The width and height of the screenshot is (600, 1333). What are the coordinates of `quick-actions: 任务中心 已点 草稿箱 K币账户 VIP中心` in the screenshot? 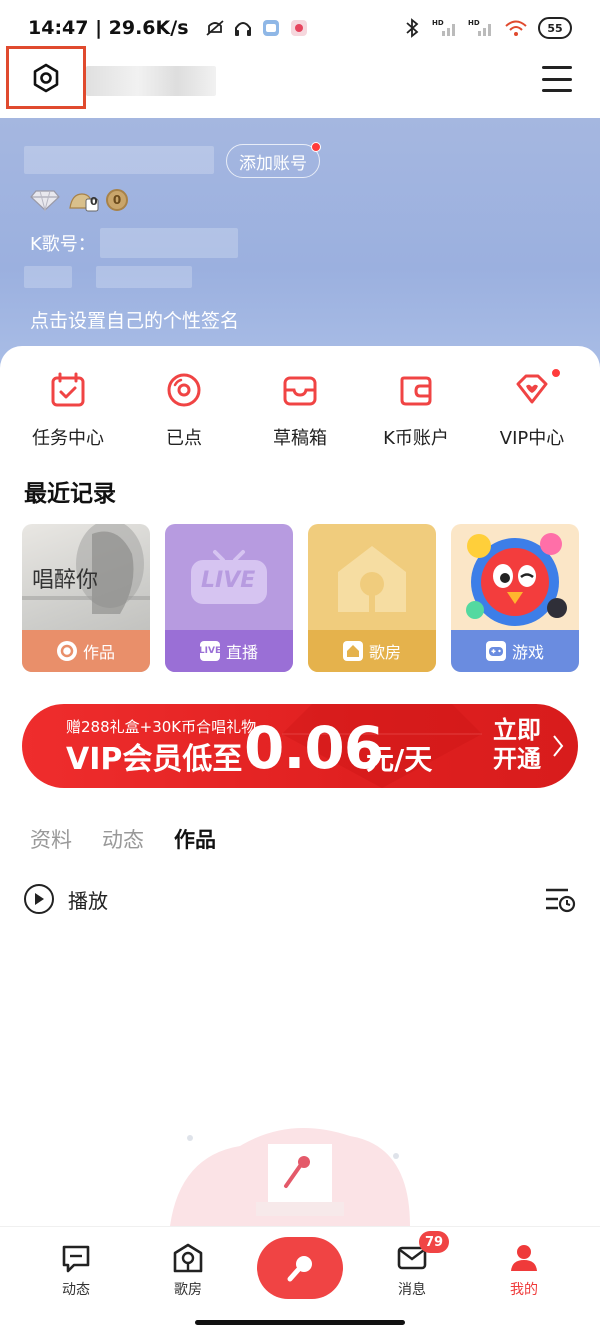 It's located at (300, 409).